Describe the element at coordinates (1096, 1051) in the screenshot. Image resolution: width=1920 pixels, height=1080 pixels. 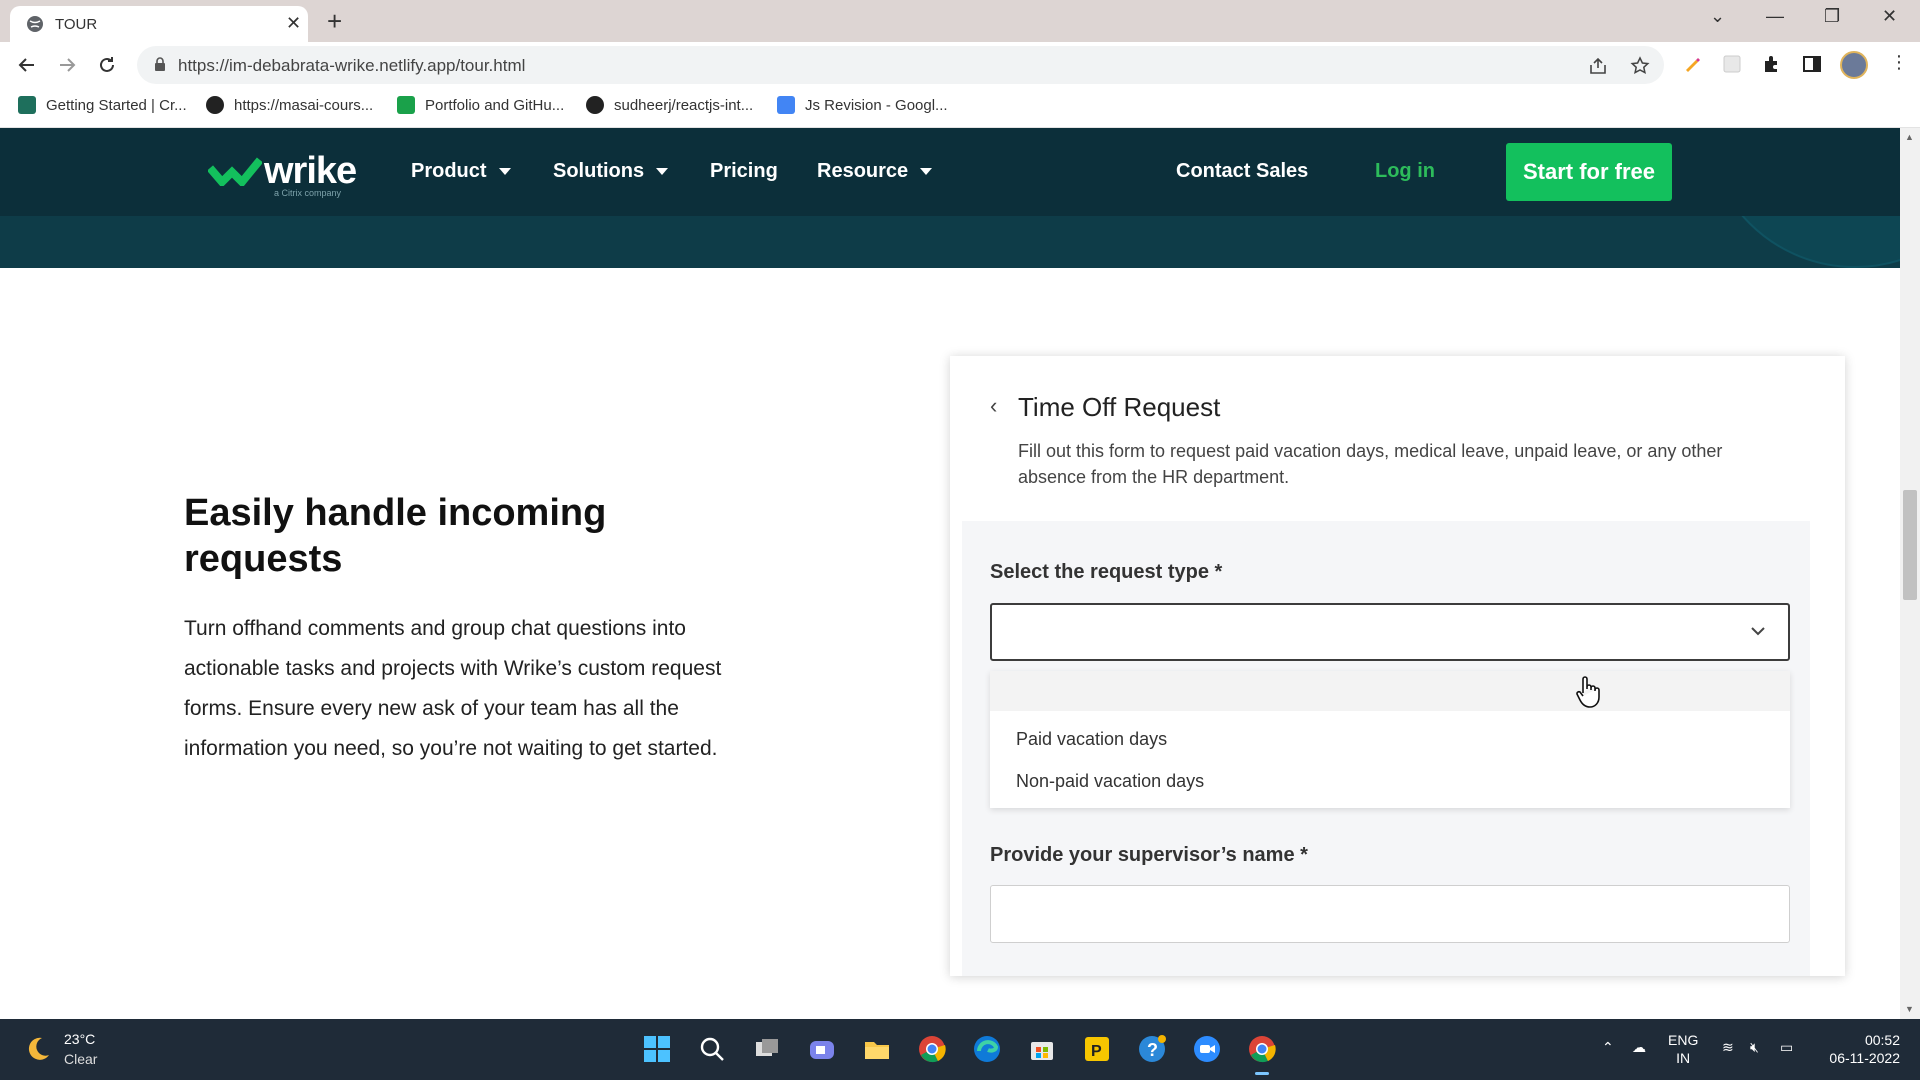
I see `svg-text: P` at that location.